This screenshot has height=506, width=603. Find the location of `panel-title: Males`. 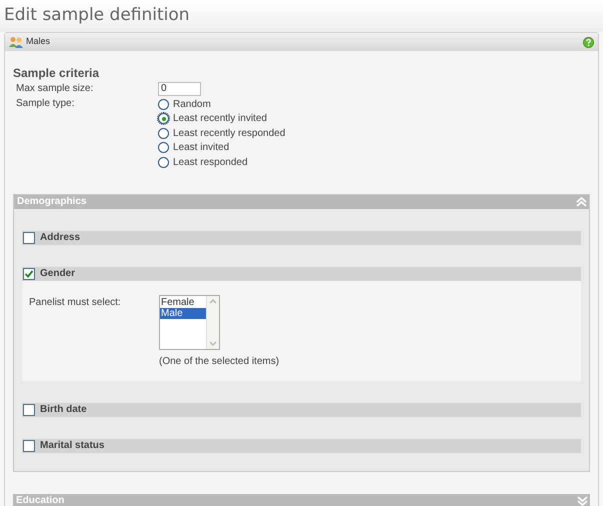

panel-title: Males is located at coordinates (38, 41).